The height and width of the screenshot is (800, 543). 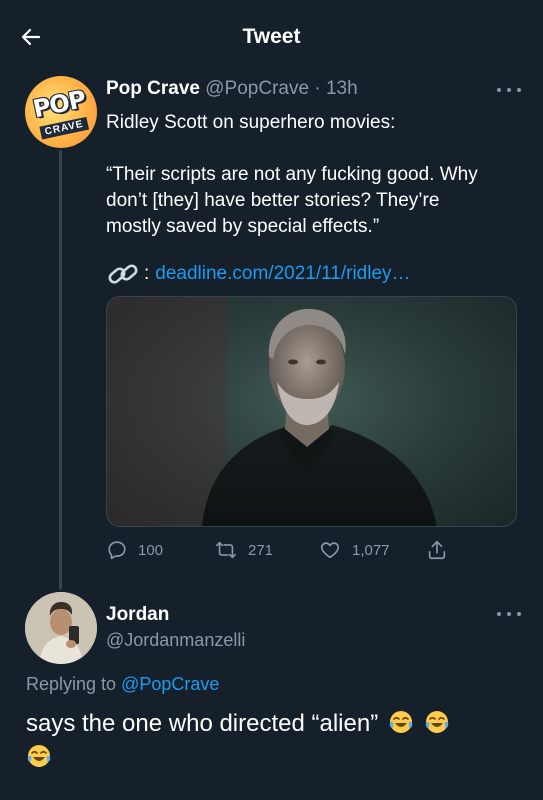 I want to click on reply-button: 100, so click(x=134, y=550).